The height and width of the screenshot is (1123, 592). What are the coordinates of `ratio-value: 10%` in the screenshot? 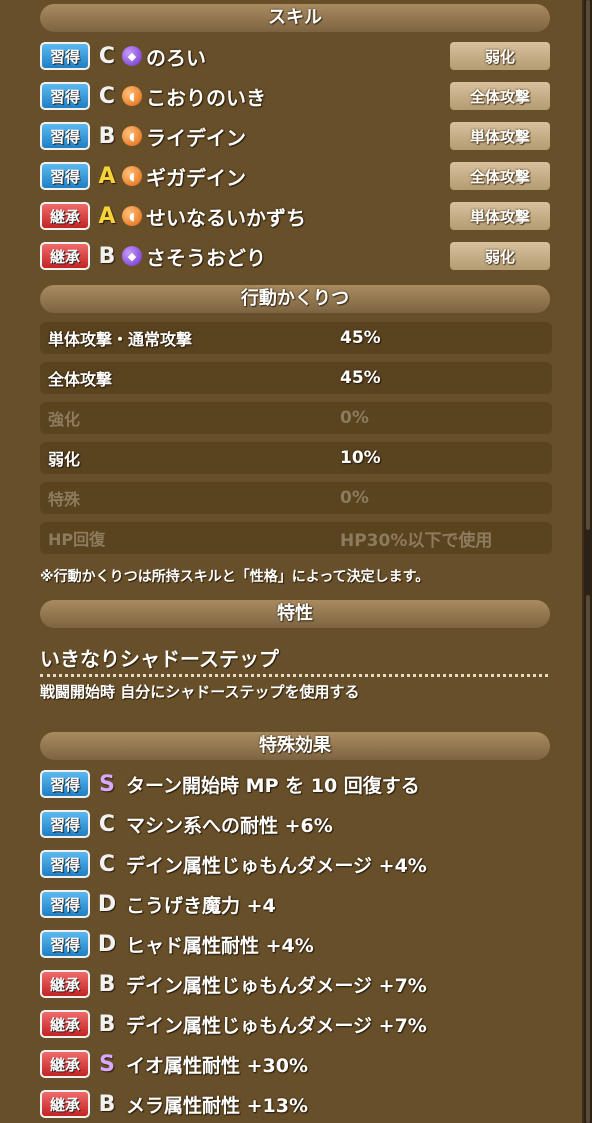 It's located at (360, 458).